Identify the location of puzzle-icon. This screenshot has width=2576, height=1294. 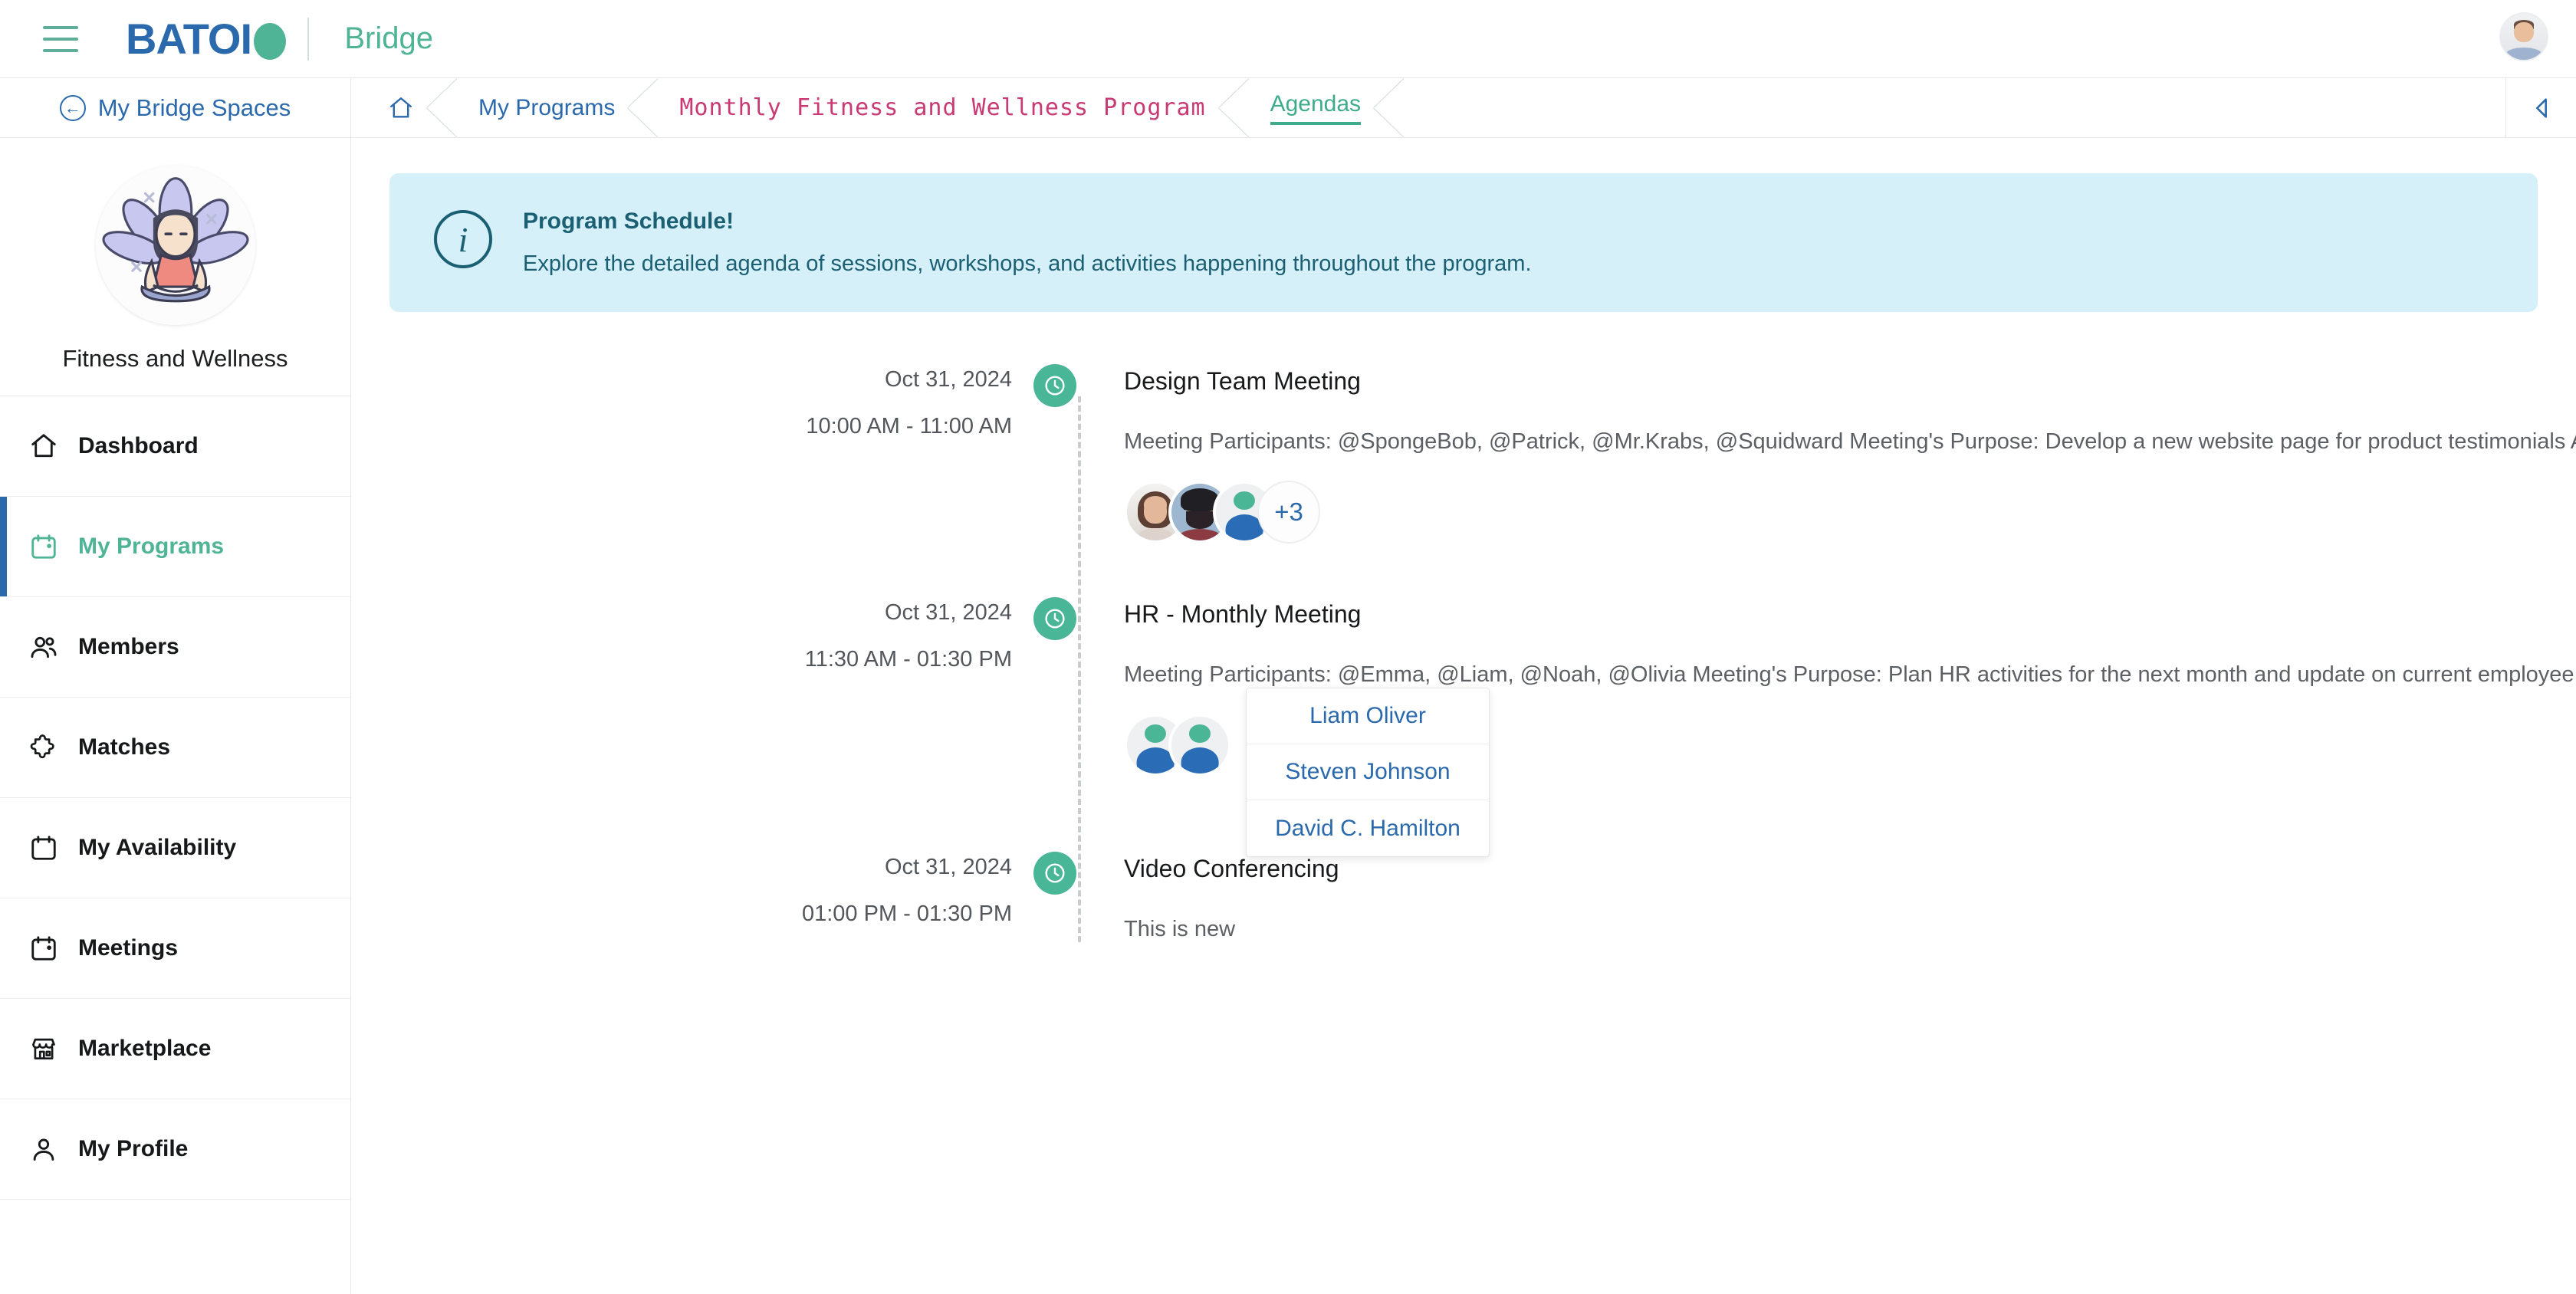
(43, 748).